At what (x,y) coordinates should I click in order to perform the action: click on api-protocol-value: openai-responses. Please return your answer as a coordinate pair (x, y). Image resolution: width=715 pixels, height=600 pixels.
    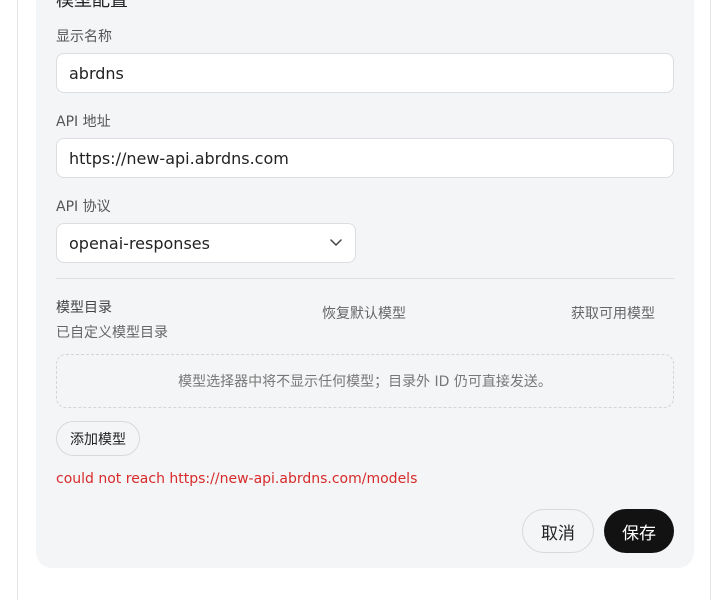
    Looking at the image, I should click on (139, 243).